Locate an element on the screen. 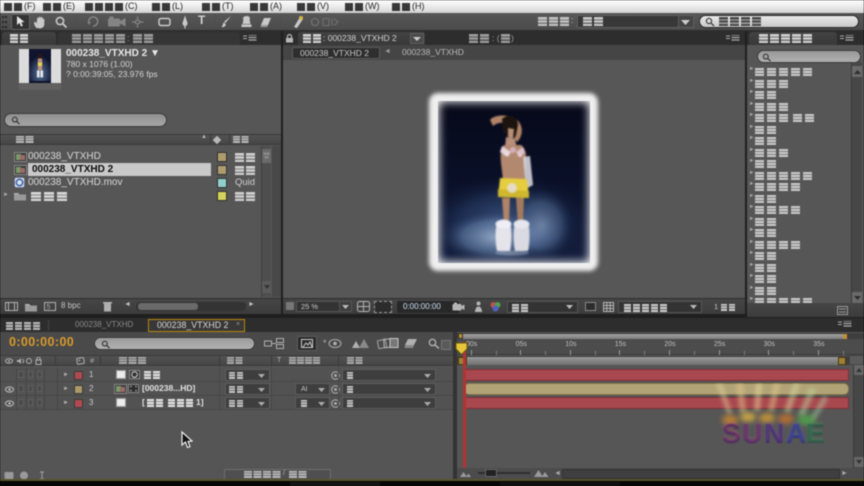 The height and width of the screenshot is (486, 864). svg-text: 5 is located at coordinates (49, 307).